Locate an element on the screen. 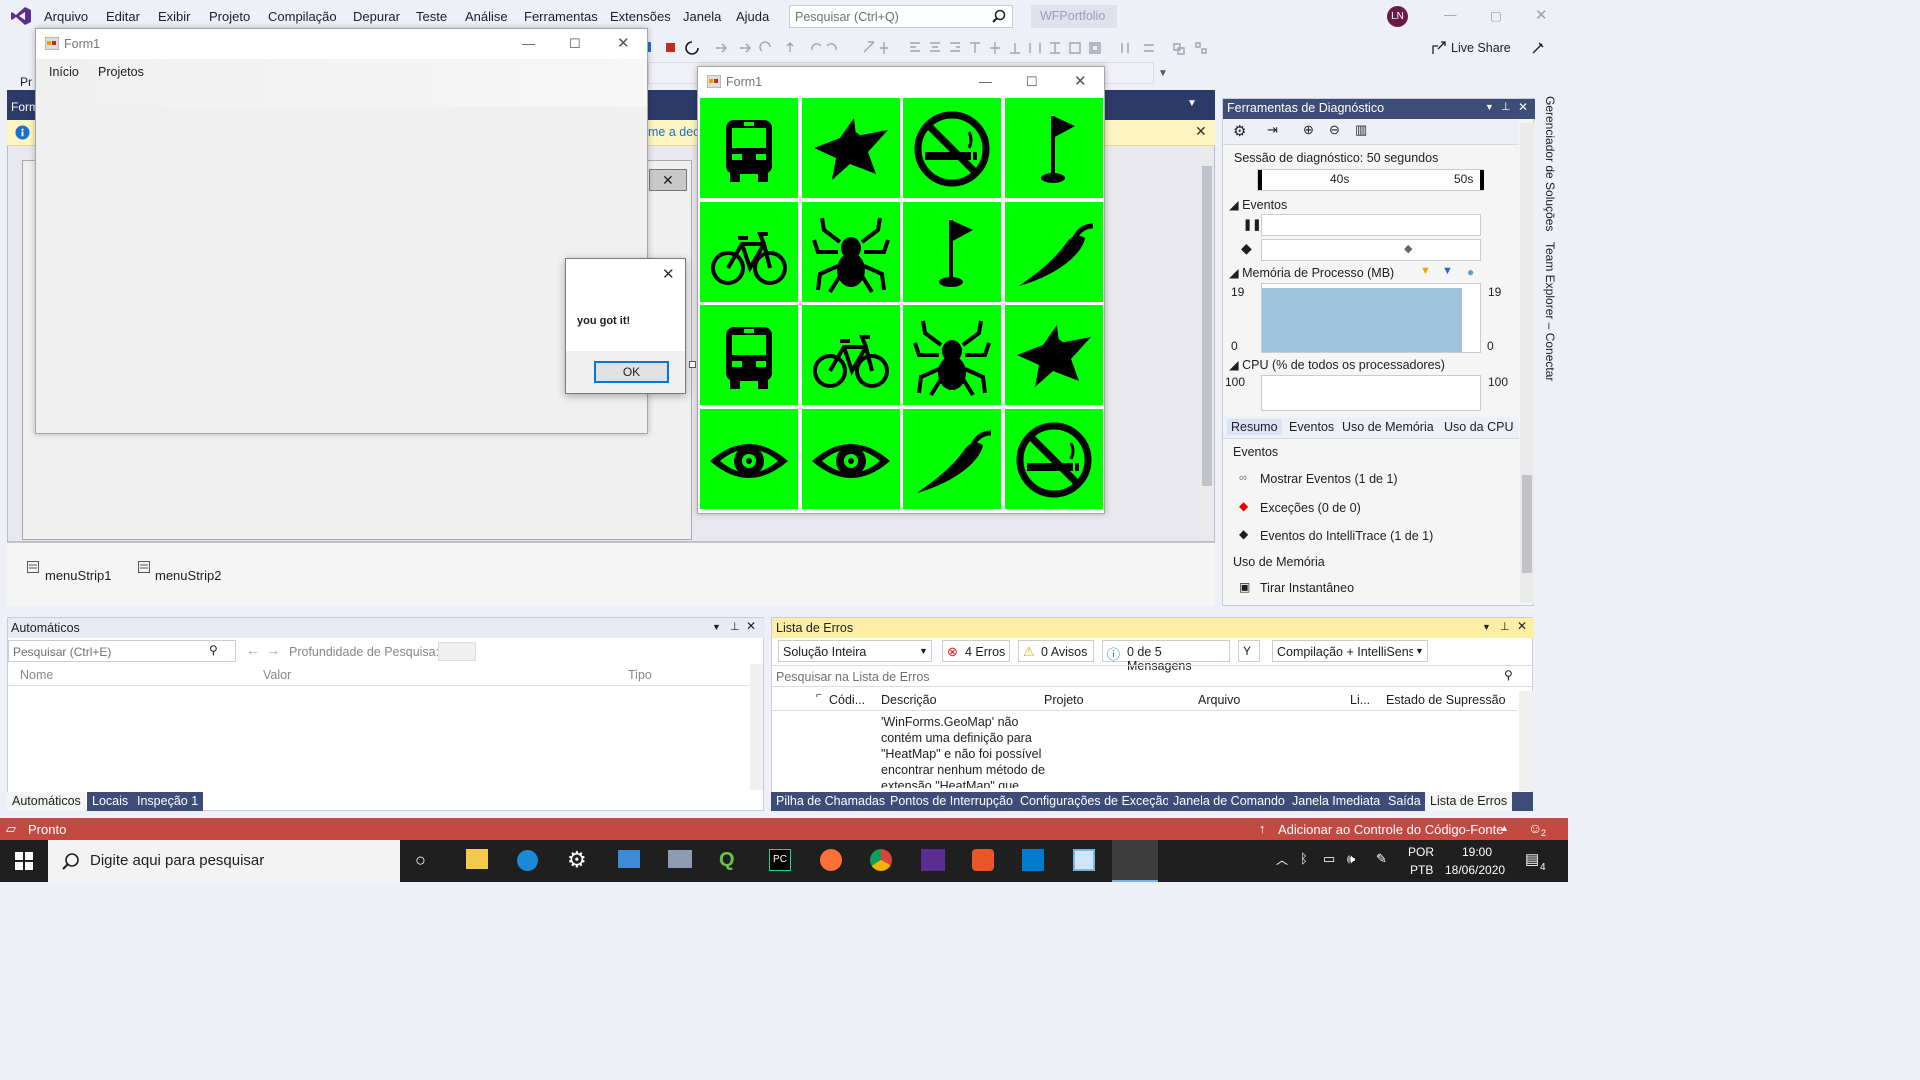 Image resolution: width=1920 pixels, height=1080 pixels. avatar: LN is located at coordinates (1397, 16).